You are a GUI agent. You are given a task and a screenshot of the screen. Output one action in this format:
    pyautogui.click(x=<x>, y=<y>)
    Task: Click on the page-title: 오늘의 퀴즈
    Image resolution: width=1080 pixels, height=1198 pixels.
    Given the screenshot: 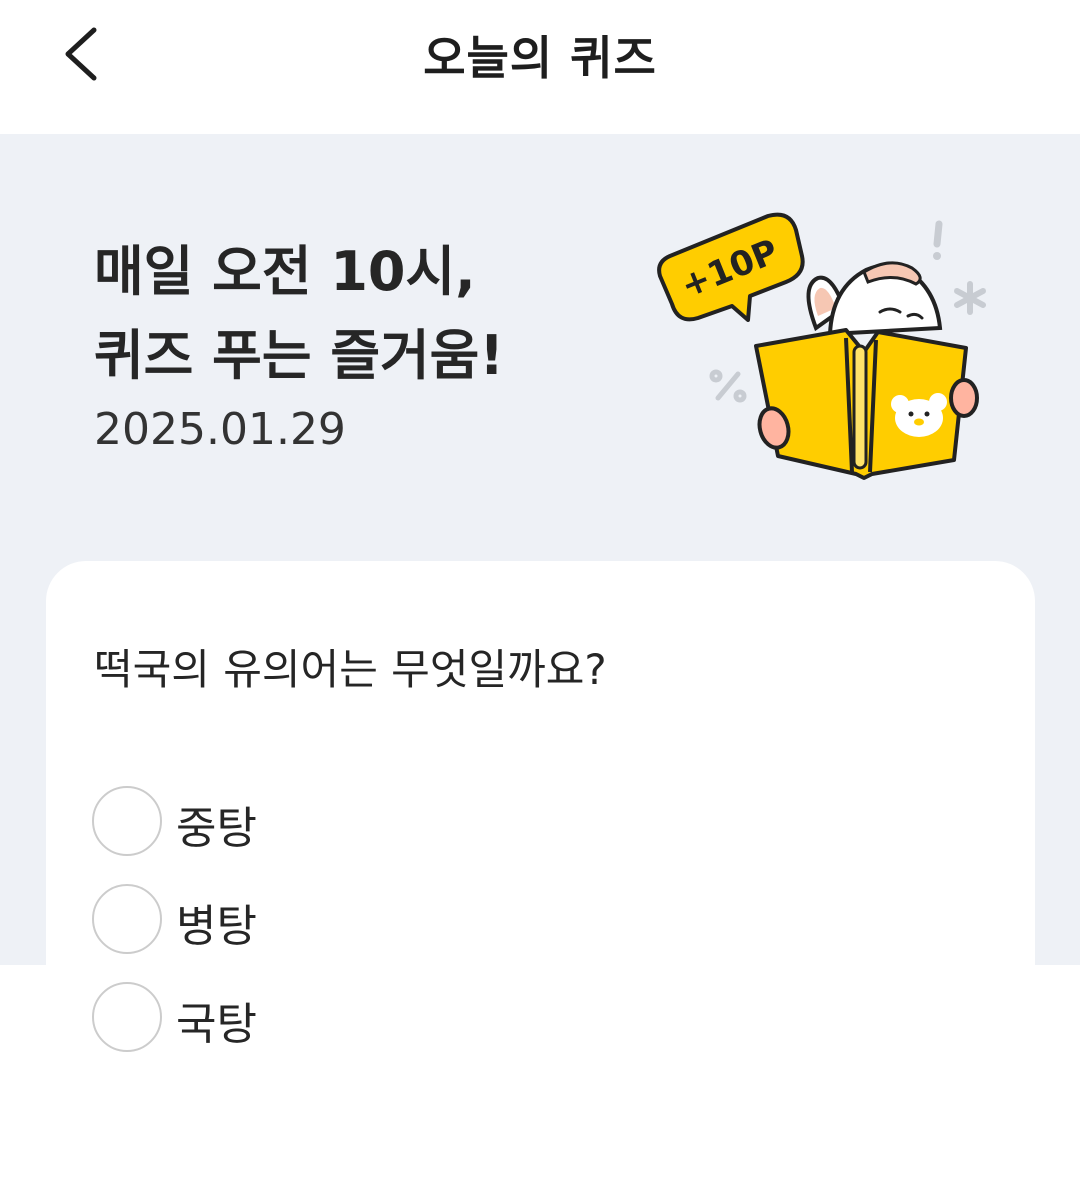 What is the action you would take?
    pyautogui.click(x=540, y=58)
    